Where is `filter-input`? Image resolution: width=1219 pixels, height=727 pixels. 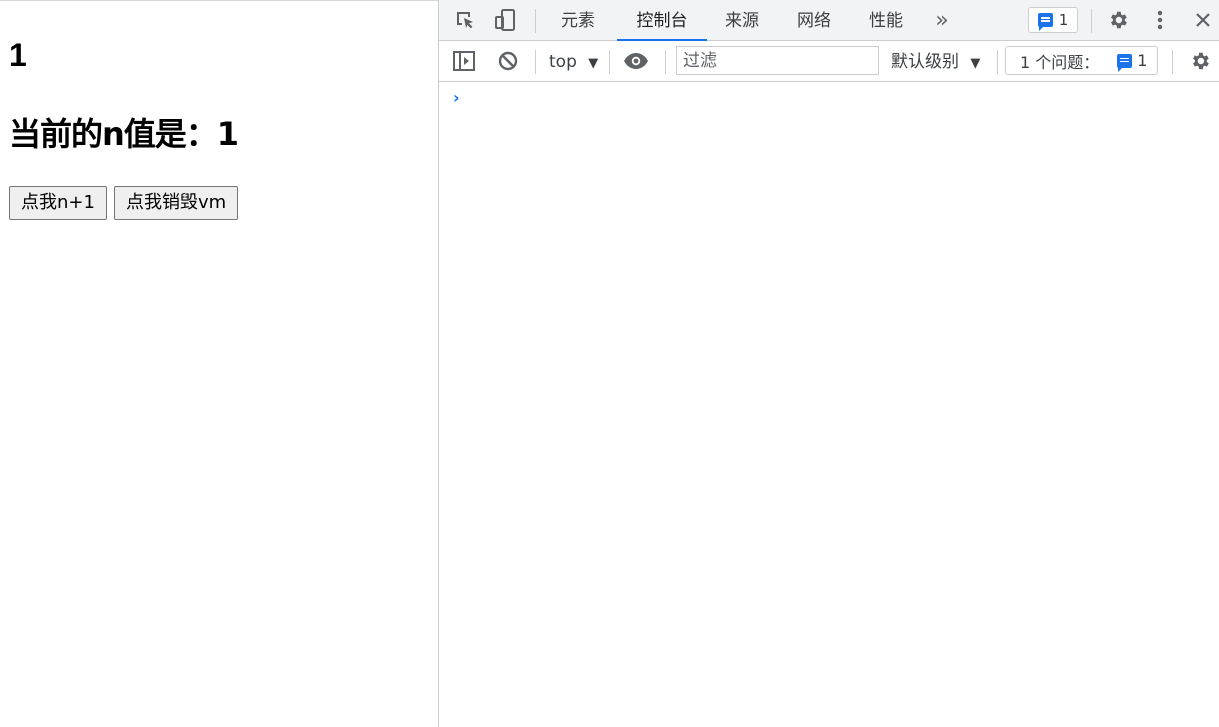
filter-input is located at coordinates (777, 60).